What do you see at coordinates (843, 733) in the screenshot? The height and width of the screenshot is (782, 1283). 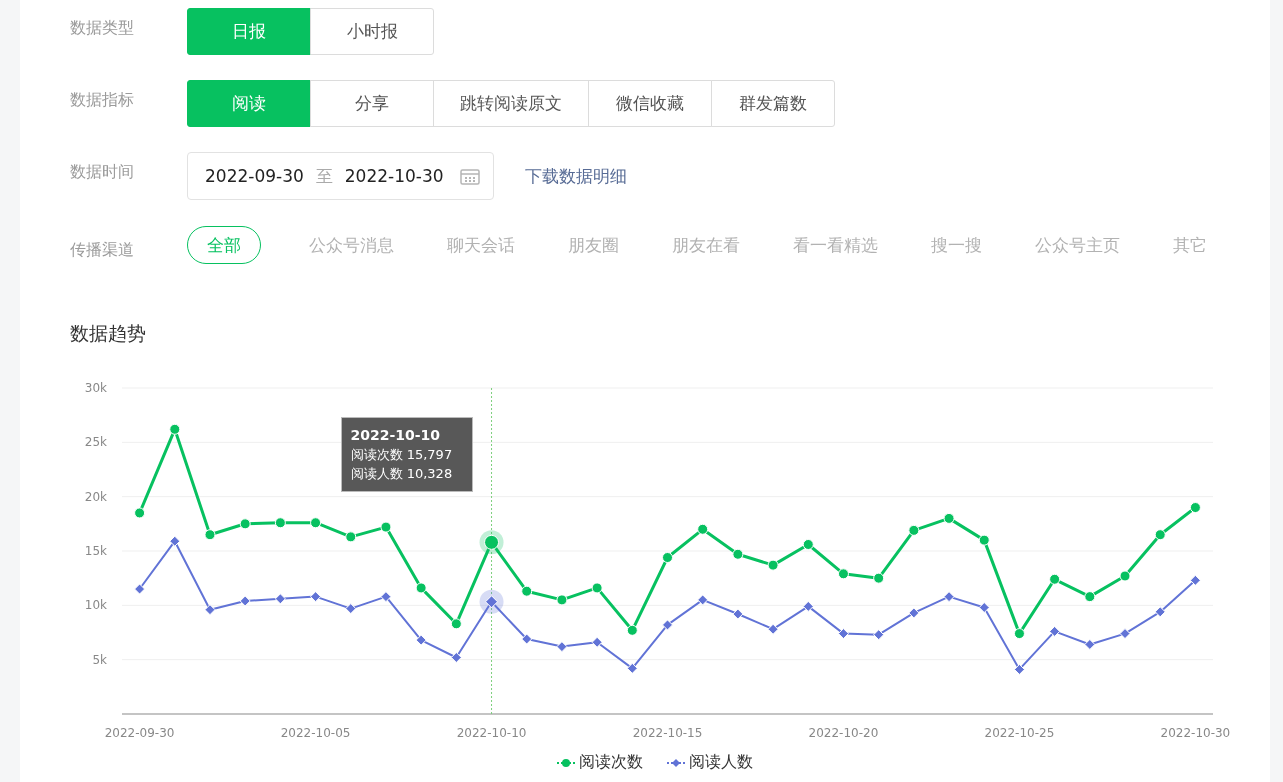 I see `x-axis-label: 2022-10-20` at bounding box center [843, 733].